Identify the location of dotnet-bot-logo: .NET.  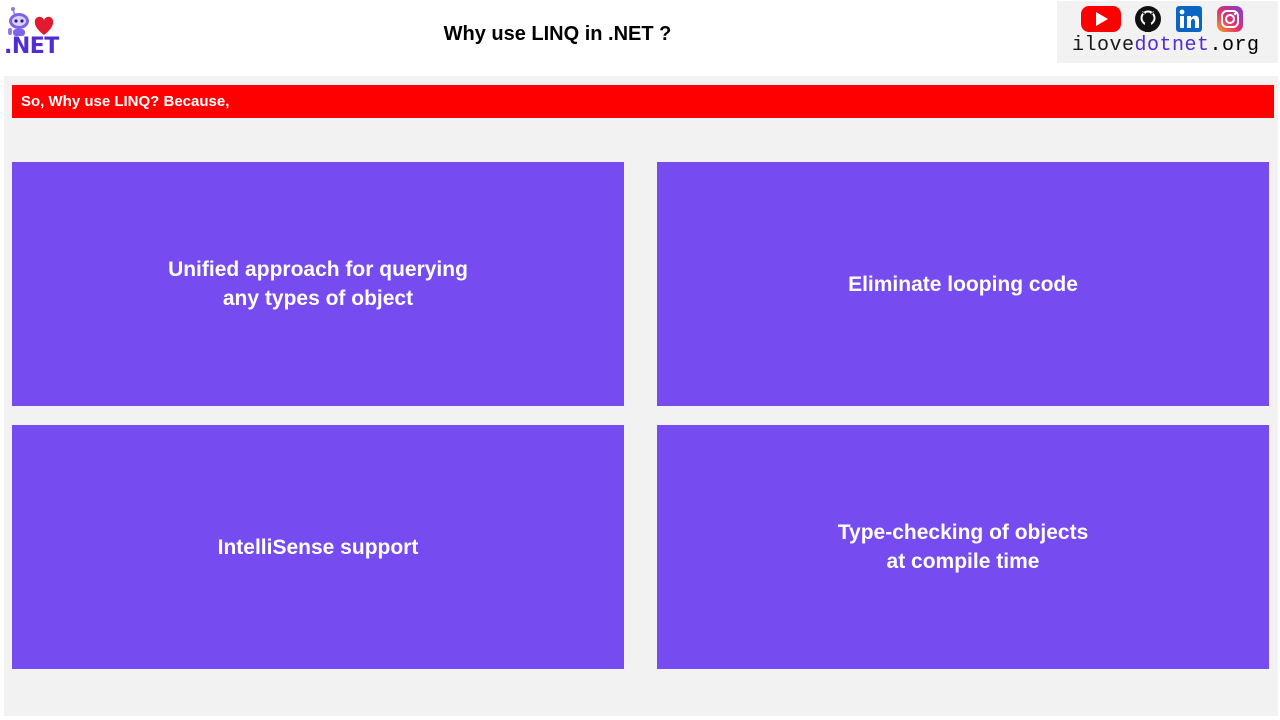
(34, 33).